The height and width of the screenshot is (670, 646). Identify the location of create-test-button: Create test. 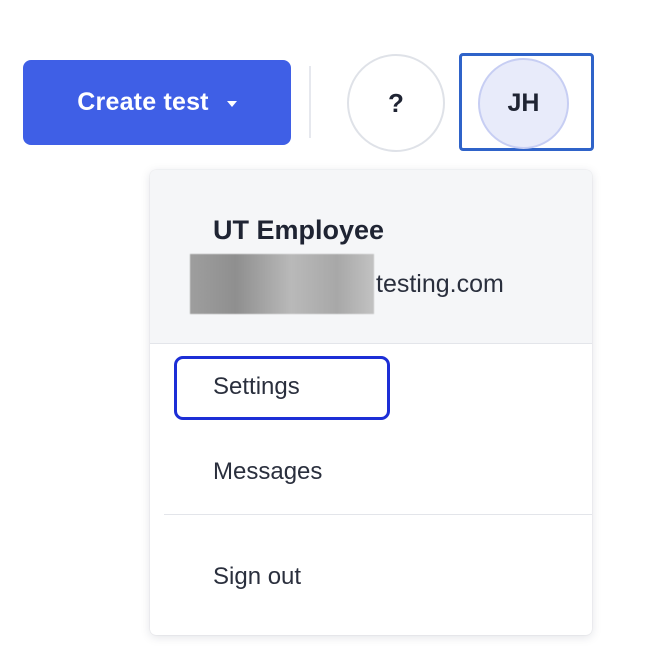
(157, 102).